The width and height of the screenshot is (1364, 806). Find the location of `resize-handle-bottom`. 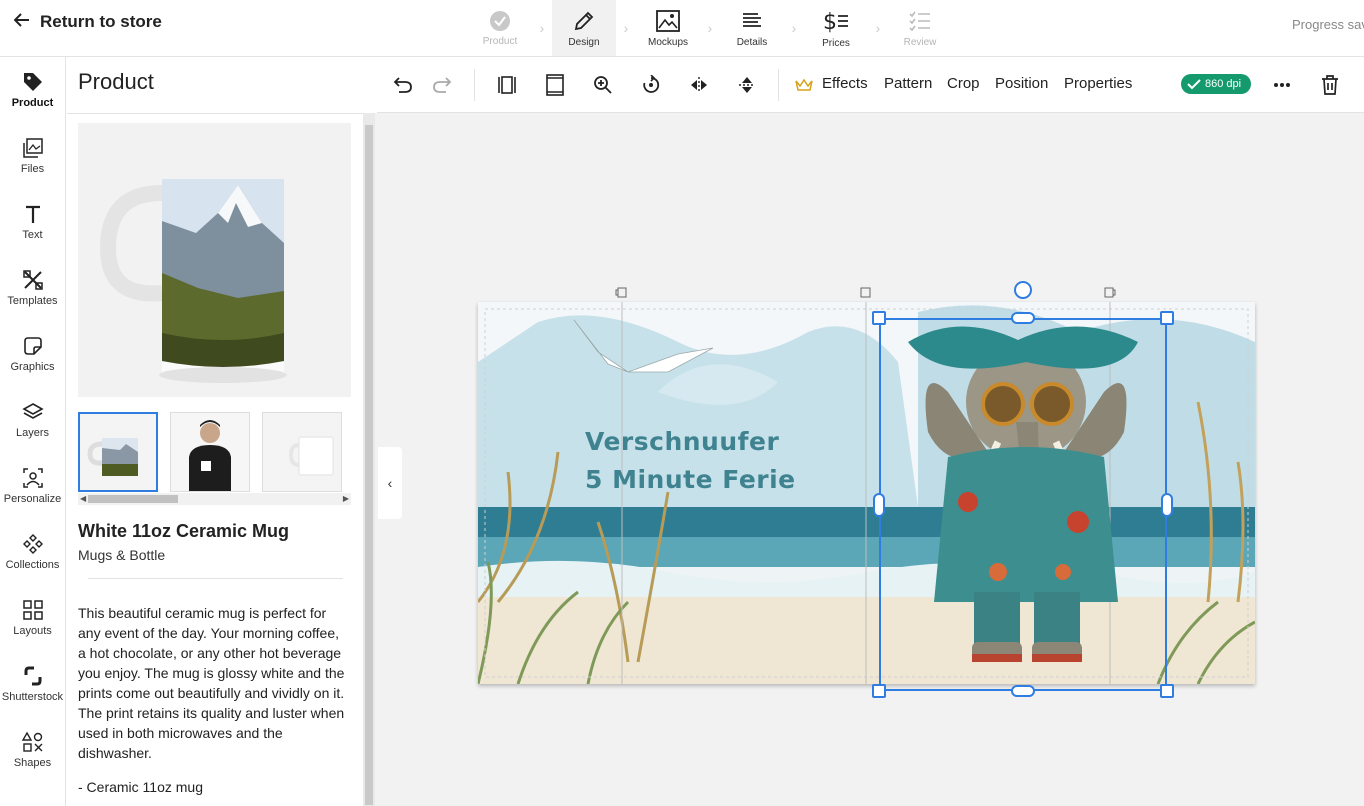

resize-handle-bottom is located at coordinates (1023, 691).